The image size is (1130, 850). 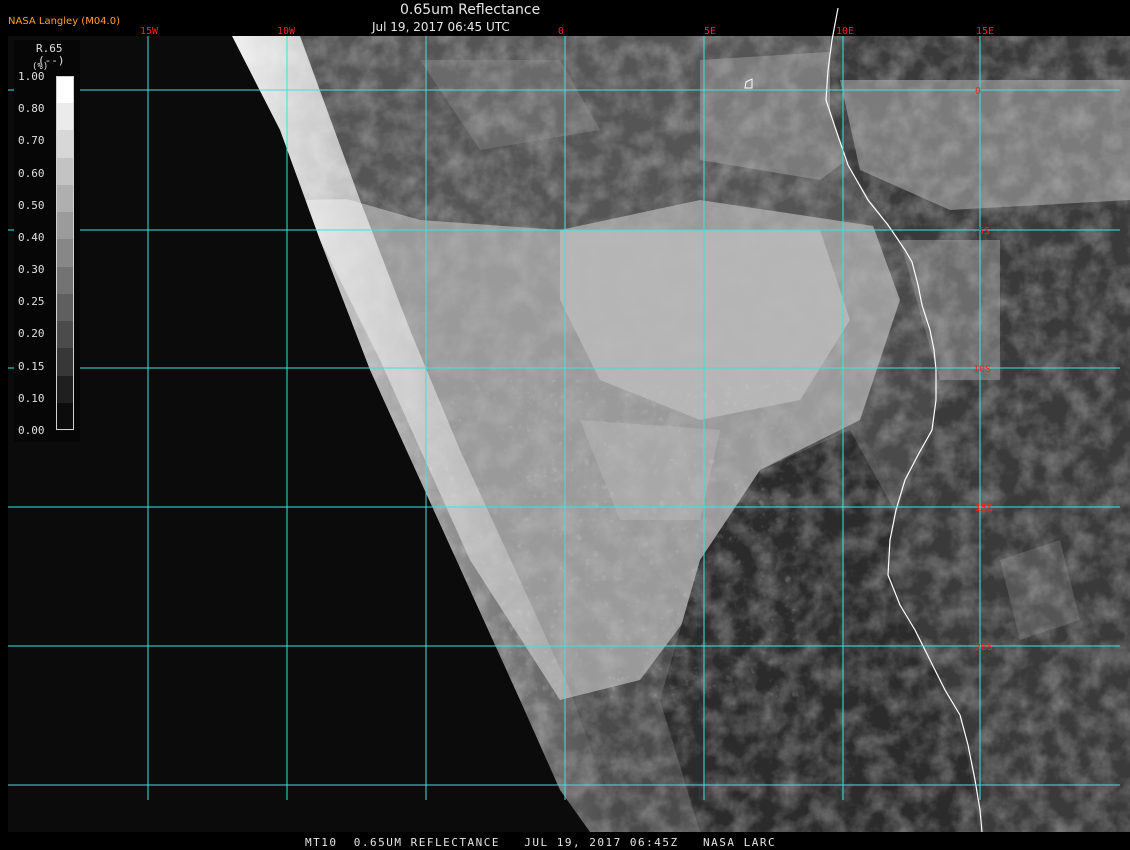 What do you see at coordinates (31, 109) in the screenshot?
I see `legend-tick: 0.80` at bounding box center [31, 109].